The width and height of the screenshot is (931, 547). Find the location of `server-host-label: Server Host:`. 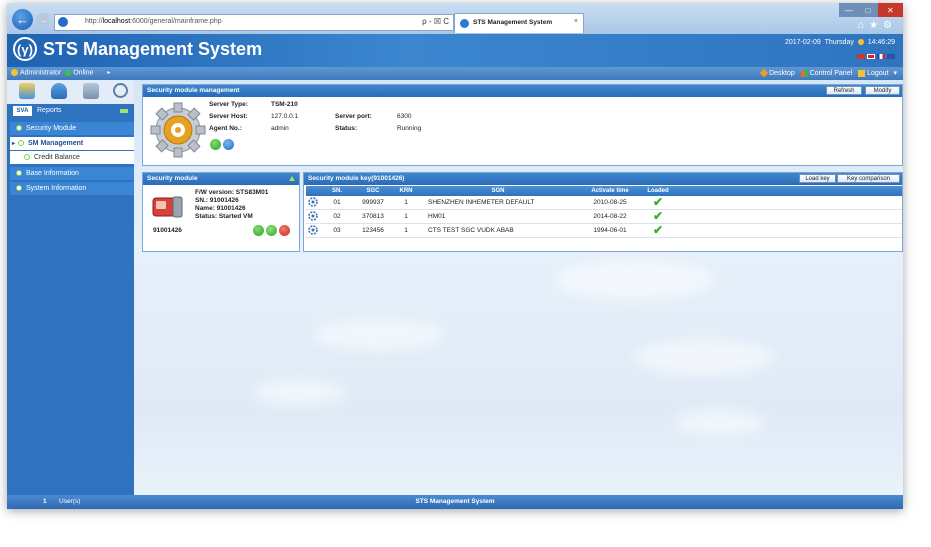

server-host-label: Server Host: is located at coordinates (228, 116).